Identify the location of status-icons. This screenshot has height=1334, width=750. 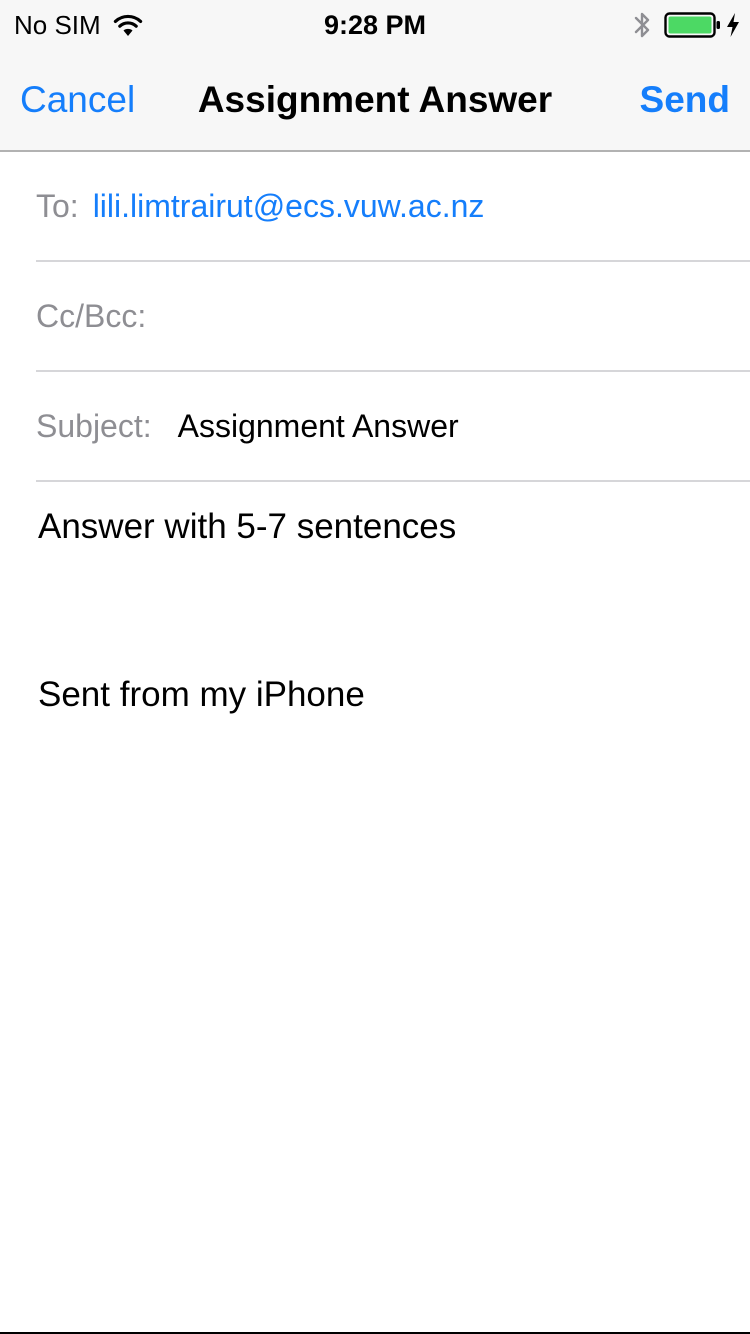
(686, 25).